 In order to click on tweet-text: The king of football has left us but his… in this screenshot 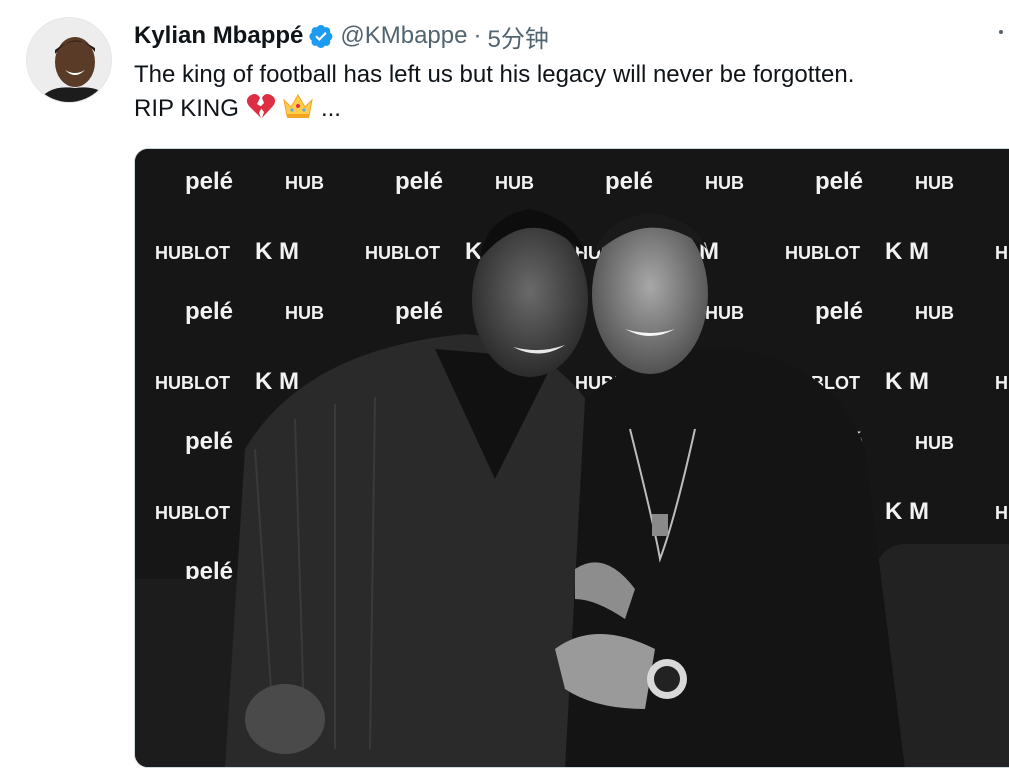, I will do `click(564, 94)`.